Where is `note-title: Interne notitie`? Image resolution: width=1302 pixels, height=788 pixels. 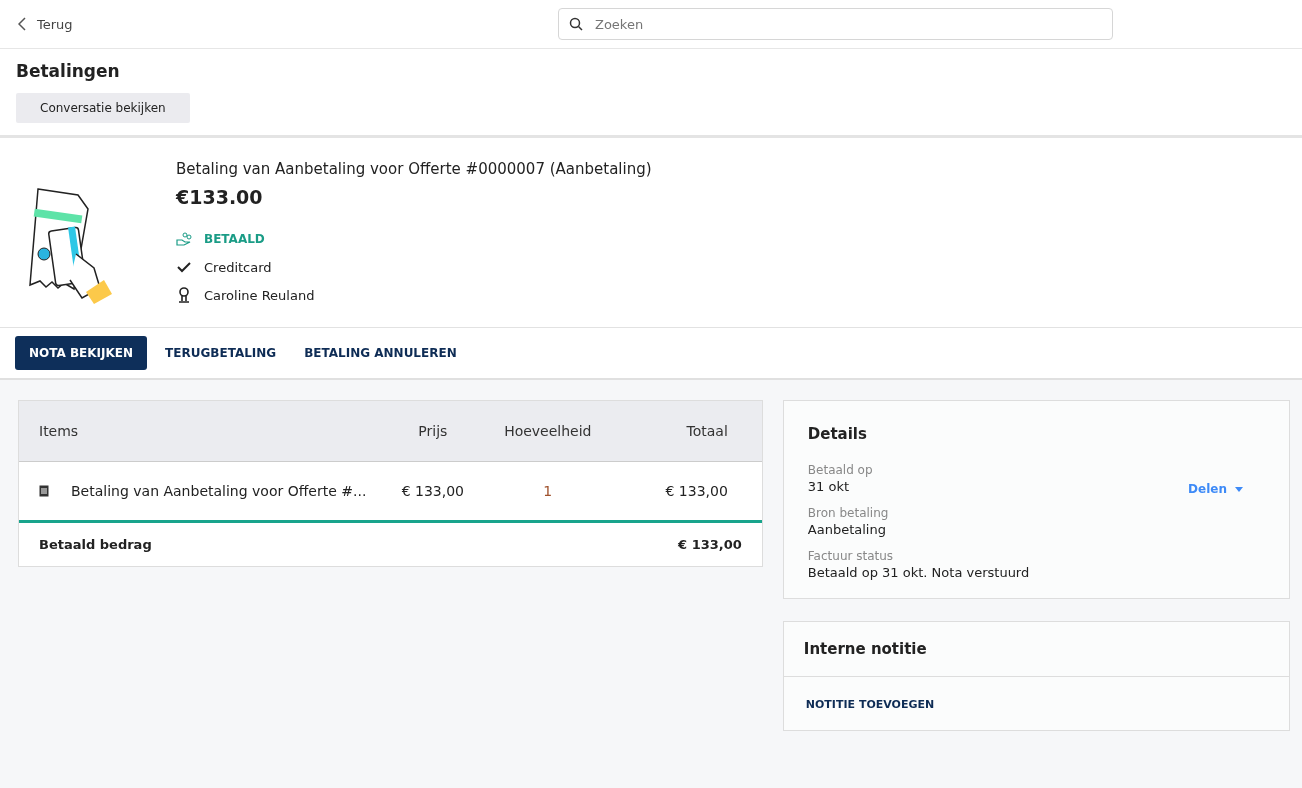 note-title: Interne notitie is located at coordinates (1036, 649).